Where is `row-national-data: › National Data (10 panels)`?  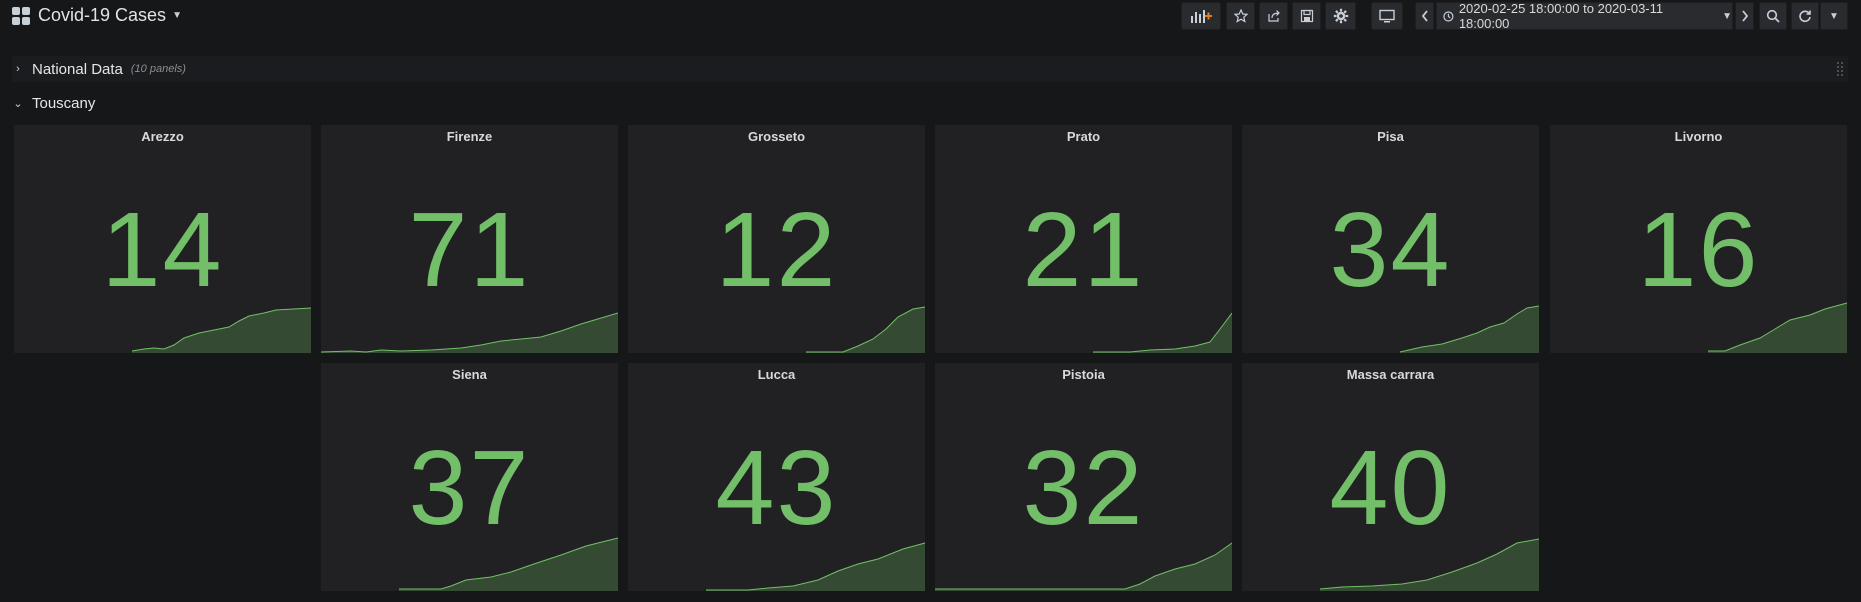
row-national-data: › National Data (10 panels) is located at coordinates (930, 69).